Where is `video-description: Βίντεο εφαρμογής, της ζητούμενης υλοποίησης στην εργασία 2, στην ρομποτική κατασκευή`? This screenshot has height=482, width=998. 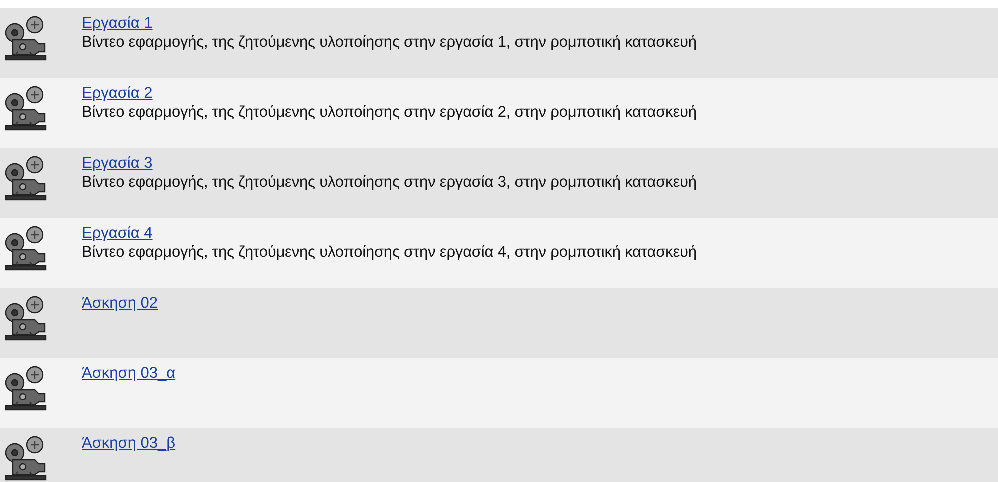 video-description: Βίντεο εφαρμογής, της ζητούμενης υλοποίησης στην εργασία 2, στην ρομποτική κατασκευή is located at coordinates (389, 112).